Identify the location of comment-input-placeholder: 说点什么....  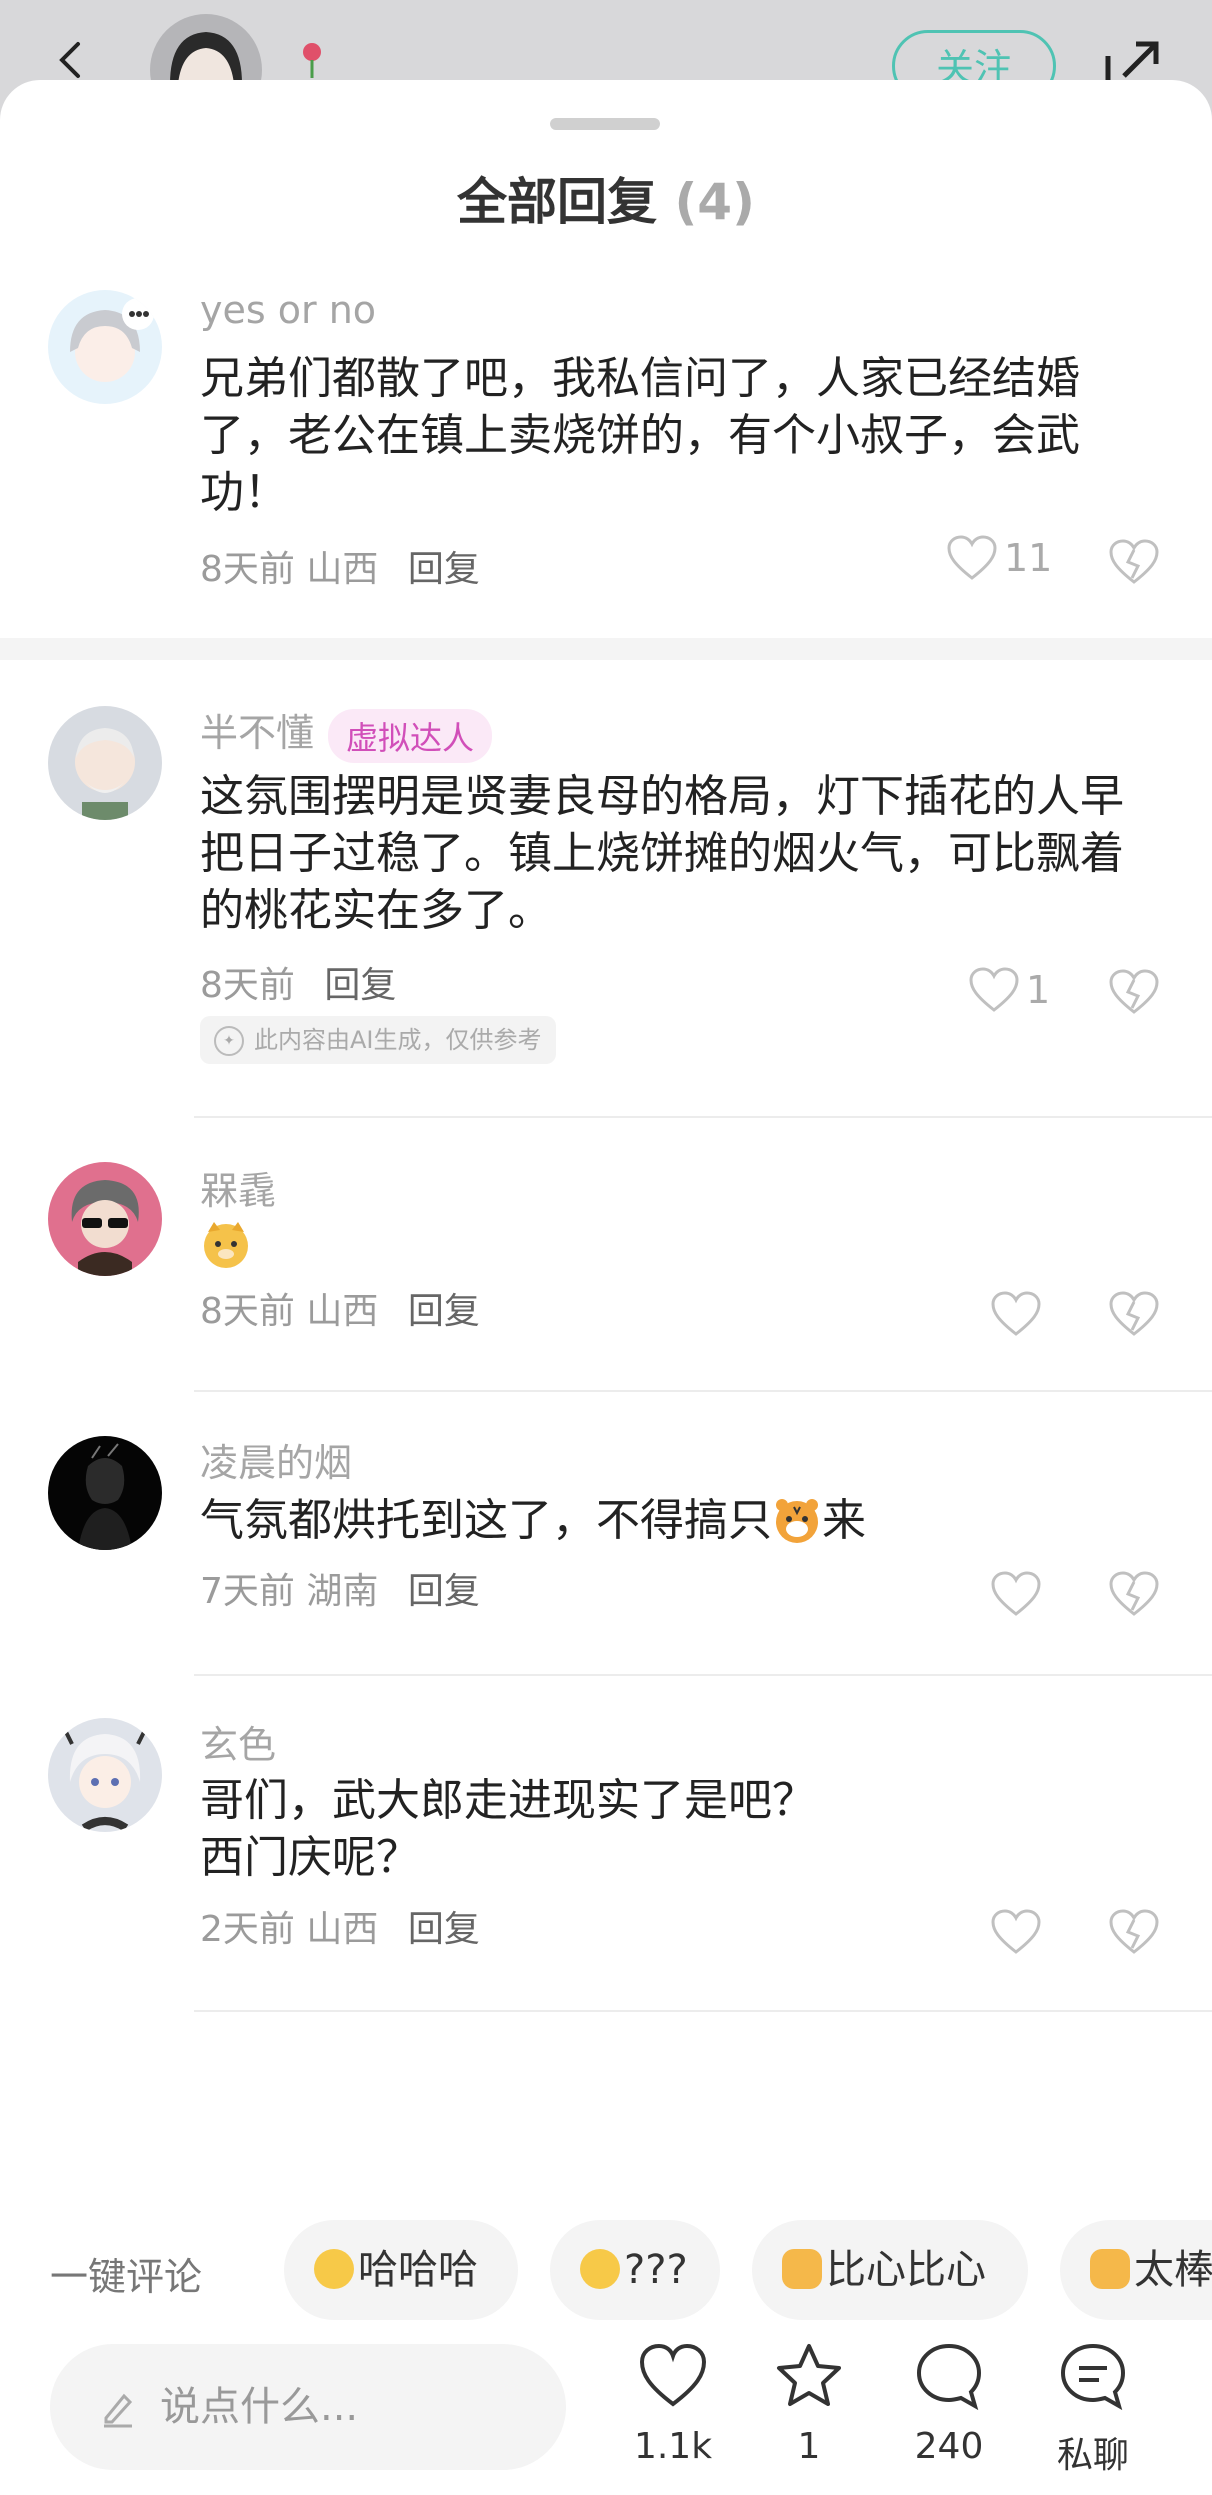
(259, 2407).